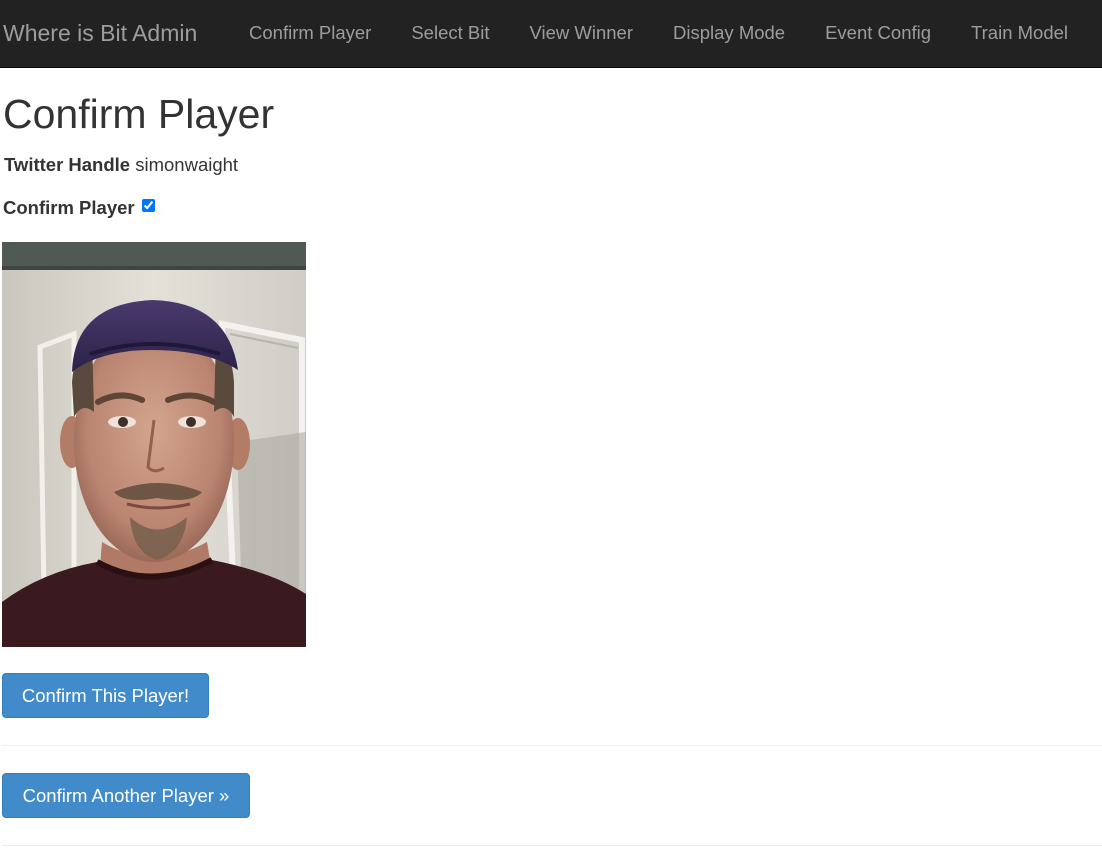 The height and width of the screenshot is (858, 1102). I want to click on confirm-player-label: Confirm Player, so click(69, 207).